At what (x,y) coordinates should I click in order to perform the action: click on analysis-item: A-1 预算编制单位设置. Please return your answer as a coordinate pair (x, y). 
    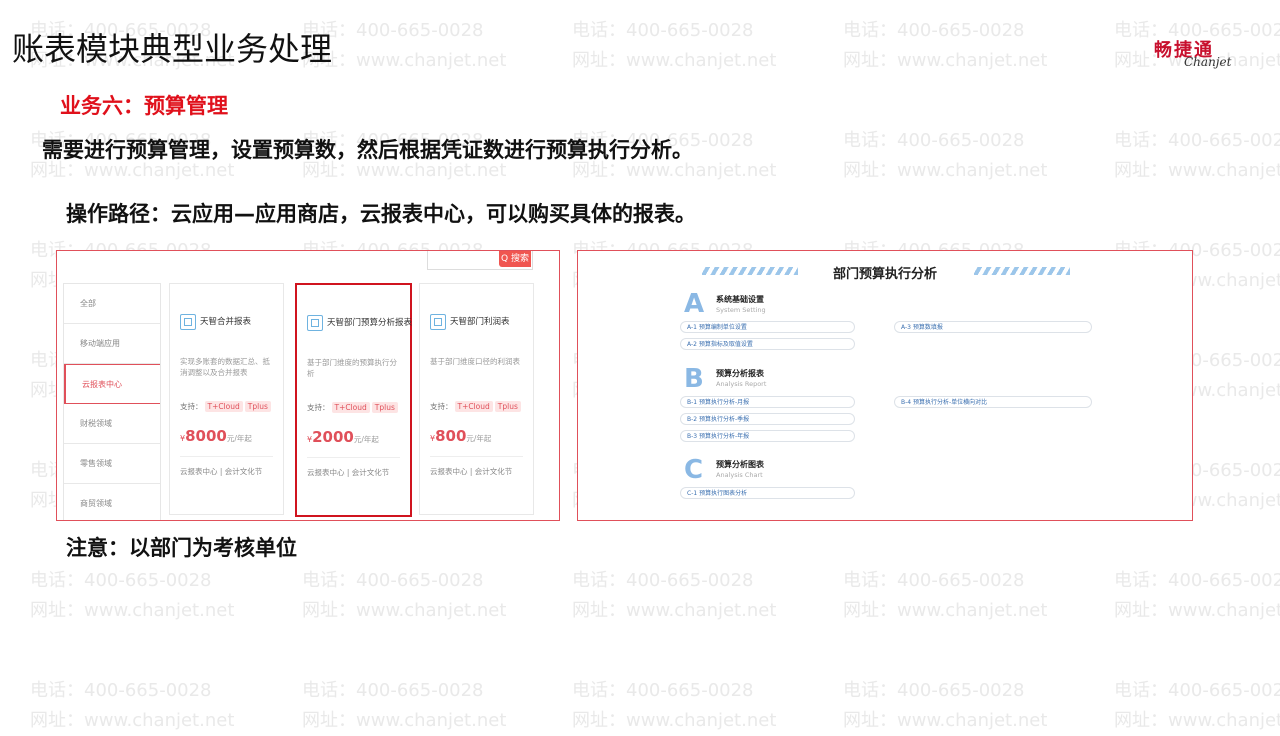
    Looking at the image, I should click on (767, 327).